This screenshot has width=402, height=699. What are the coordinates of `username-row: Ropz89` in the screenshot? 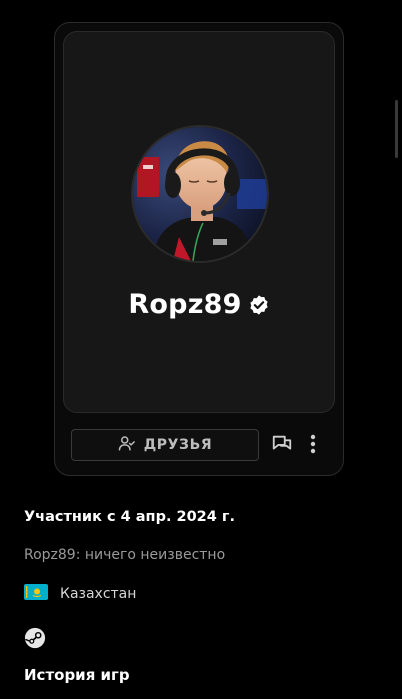 It's located at (199, 304).